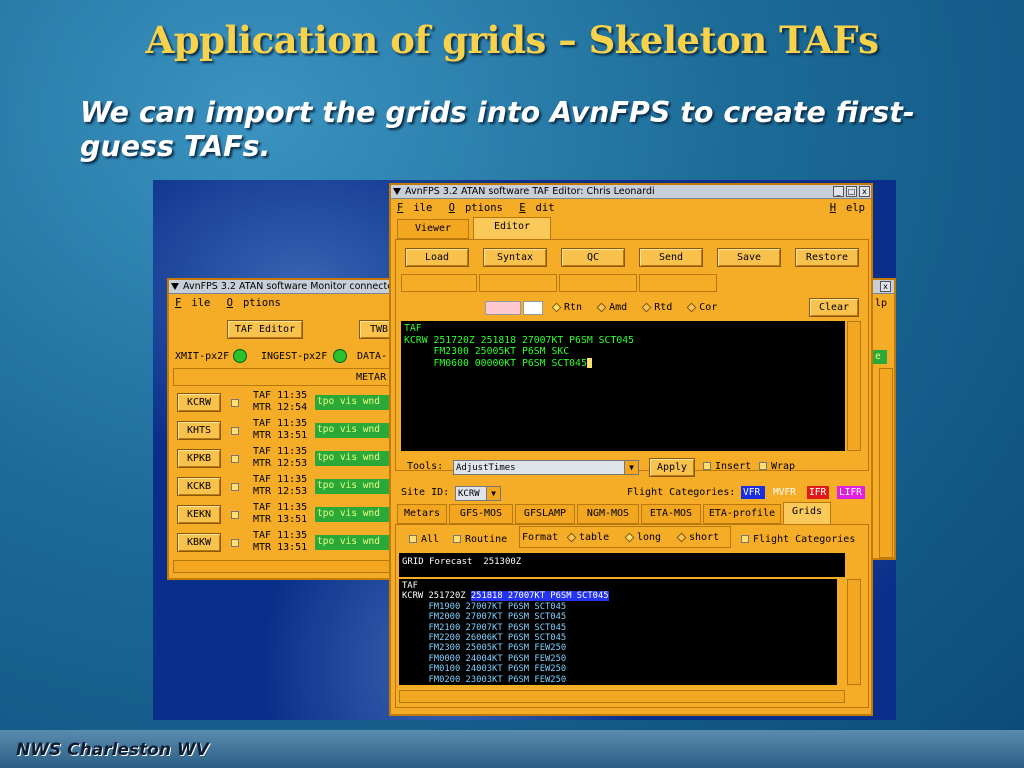 This screenshot has width=1024, height=768. I want to click on restore-button: Restore, so click(827, 257).